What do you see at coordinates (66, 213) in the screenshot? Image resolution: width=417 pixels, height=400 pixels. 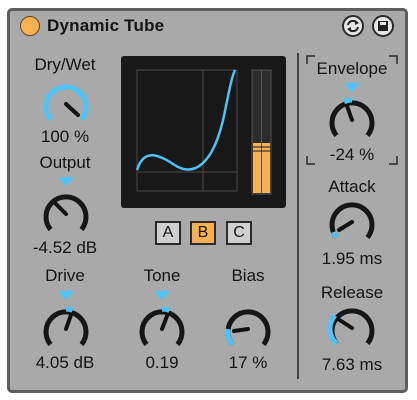 I see `output-knob` at bounding box center [66, 213].